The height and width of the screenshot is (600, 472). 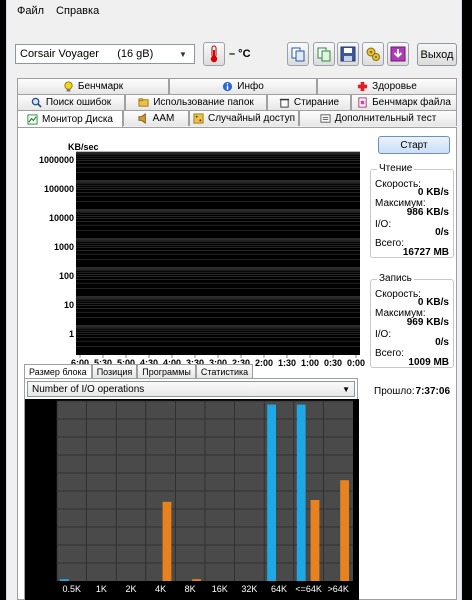 I want to click on info-icon, so click(x=228, y=86).